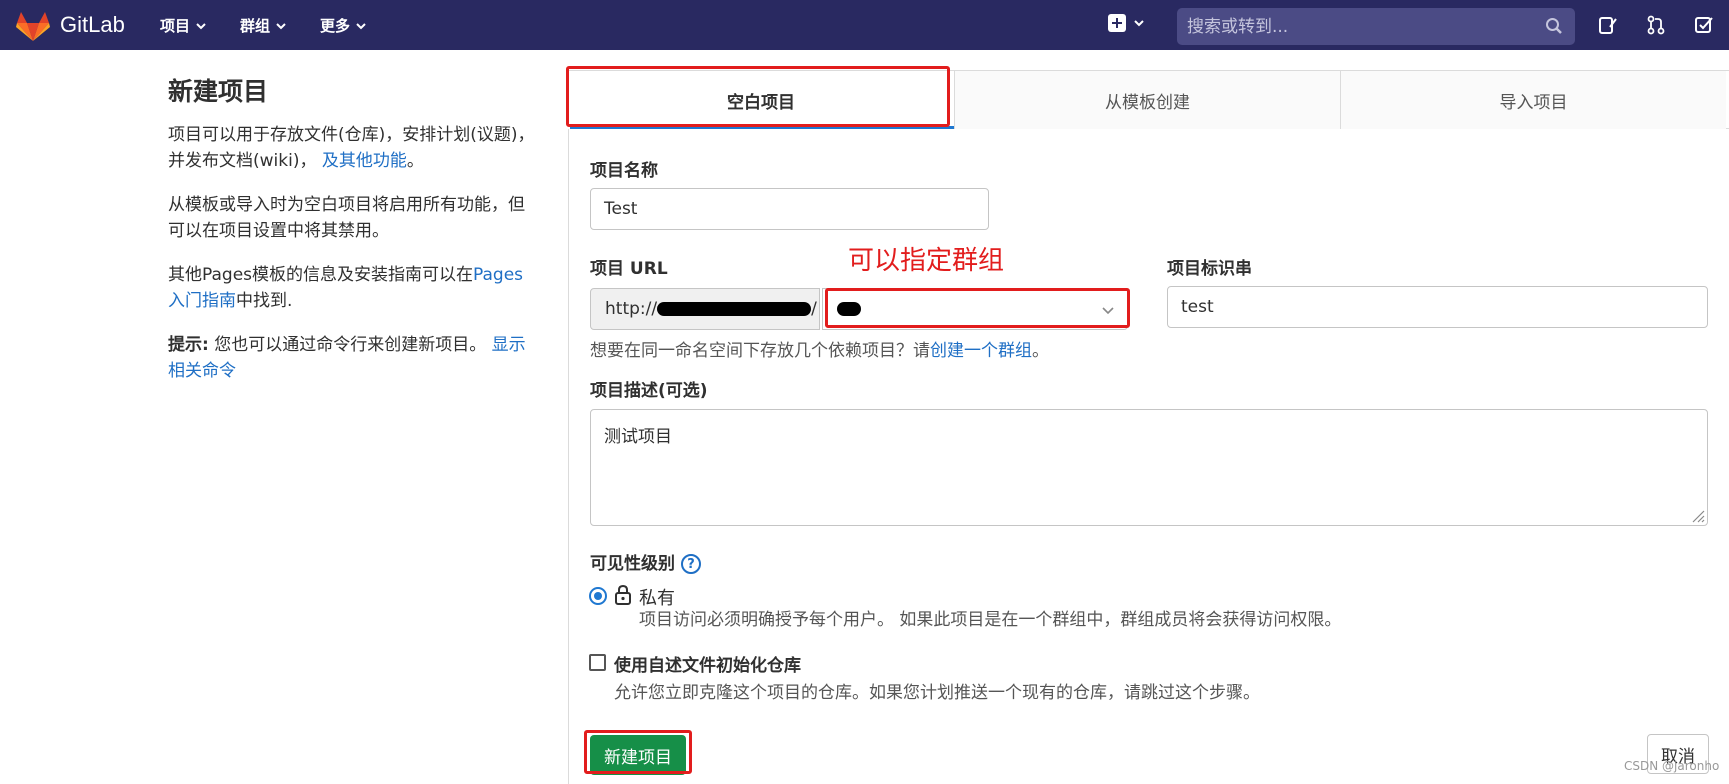 The image size is (1729, 784). What do you see at coordinates (624, 171) in the screenshot?
I see `project-name-label: 项目名称` at bounding box center [624, 171].